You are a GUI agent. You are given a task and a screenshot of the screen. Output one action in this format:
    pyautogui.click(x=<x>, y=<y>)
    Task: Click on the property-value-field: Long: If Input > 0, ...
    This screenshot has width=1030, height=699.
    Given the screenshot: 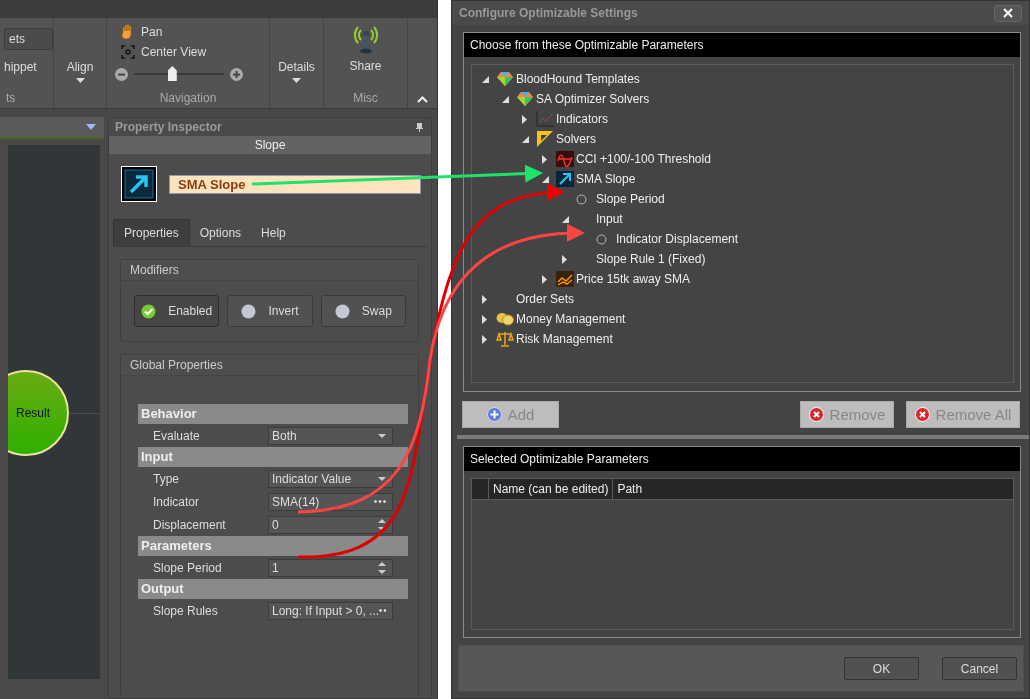 What is the action you would take?
    pyautogui.click(x=330, y=610)
    